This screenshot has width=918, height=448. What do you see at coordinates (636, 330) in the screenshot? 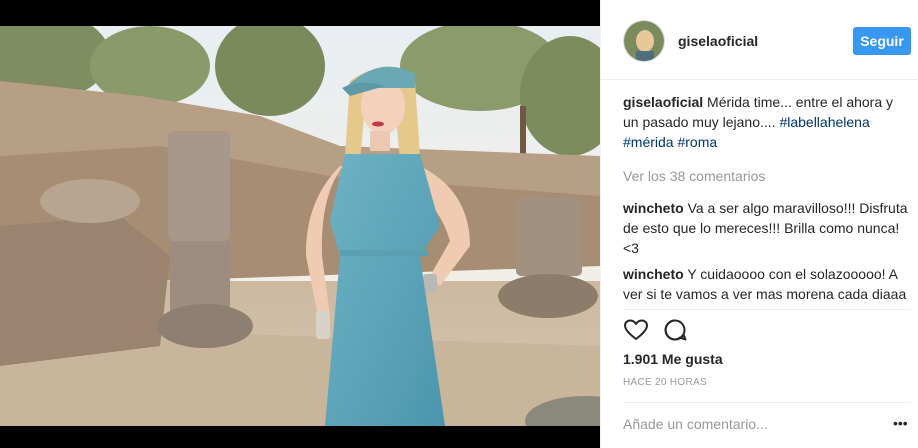
I see `heart-icon` at bounding box center [636, 330].